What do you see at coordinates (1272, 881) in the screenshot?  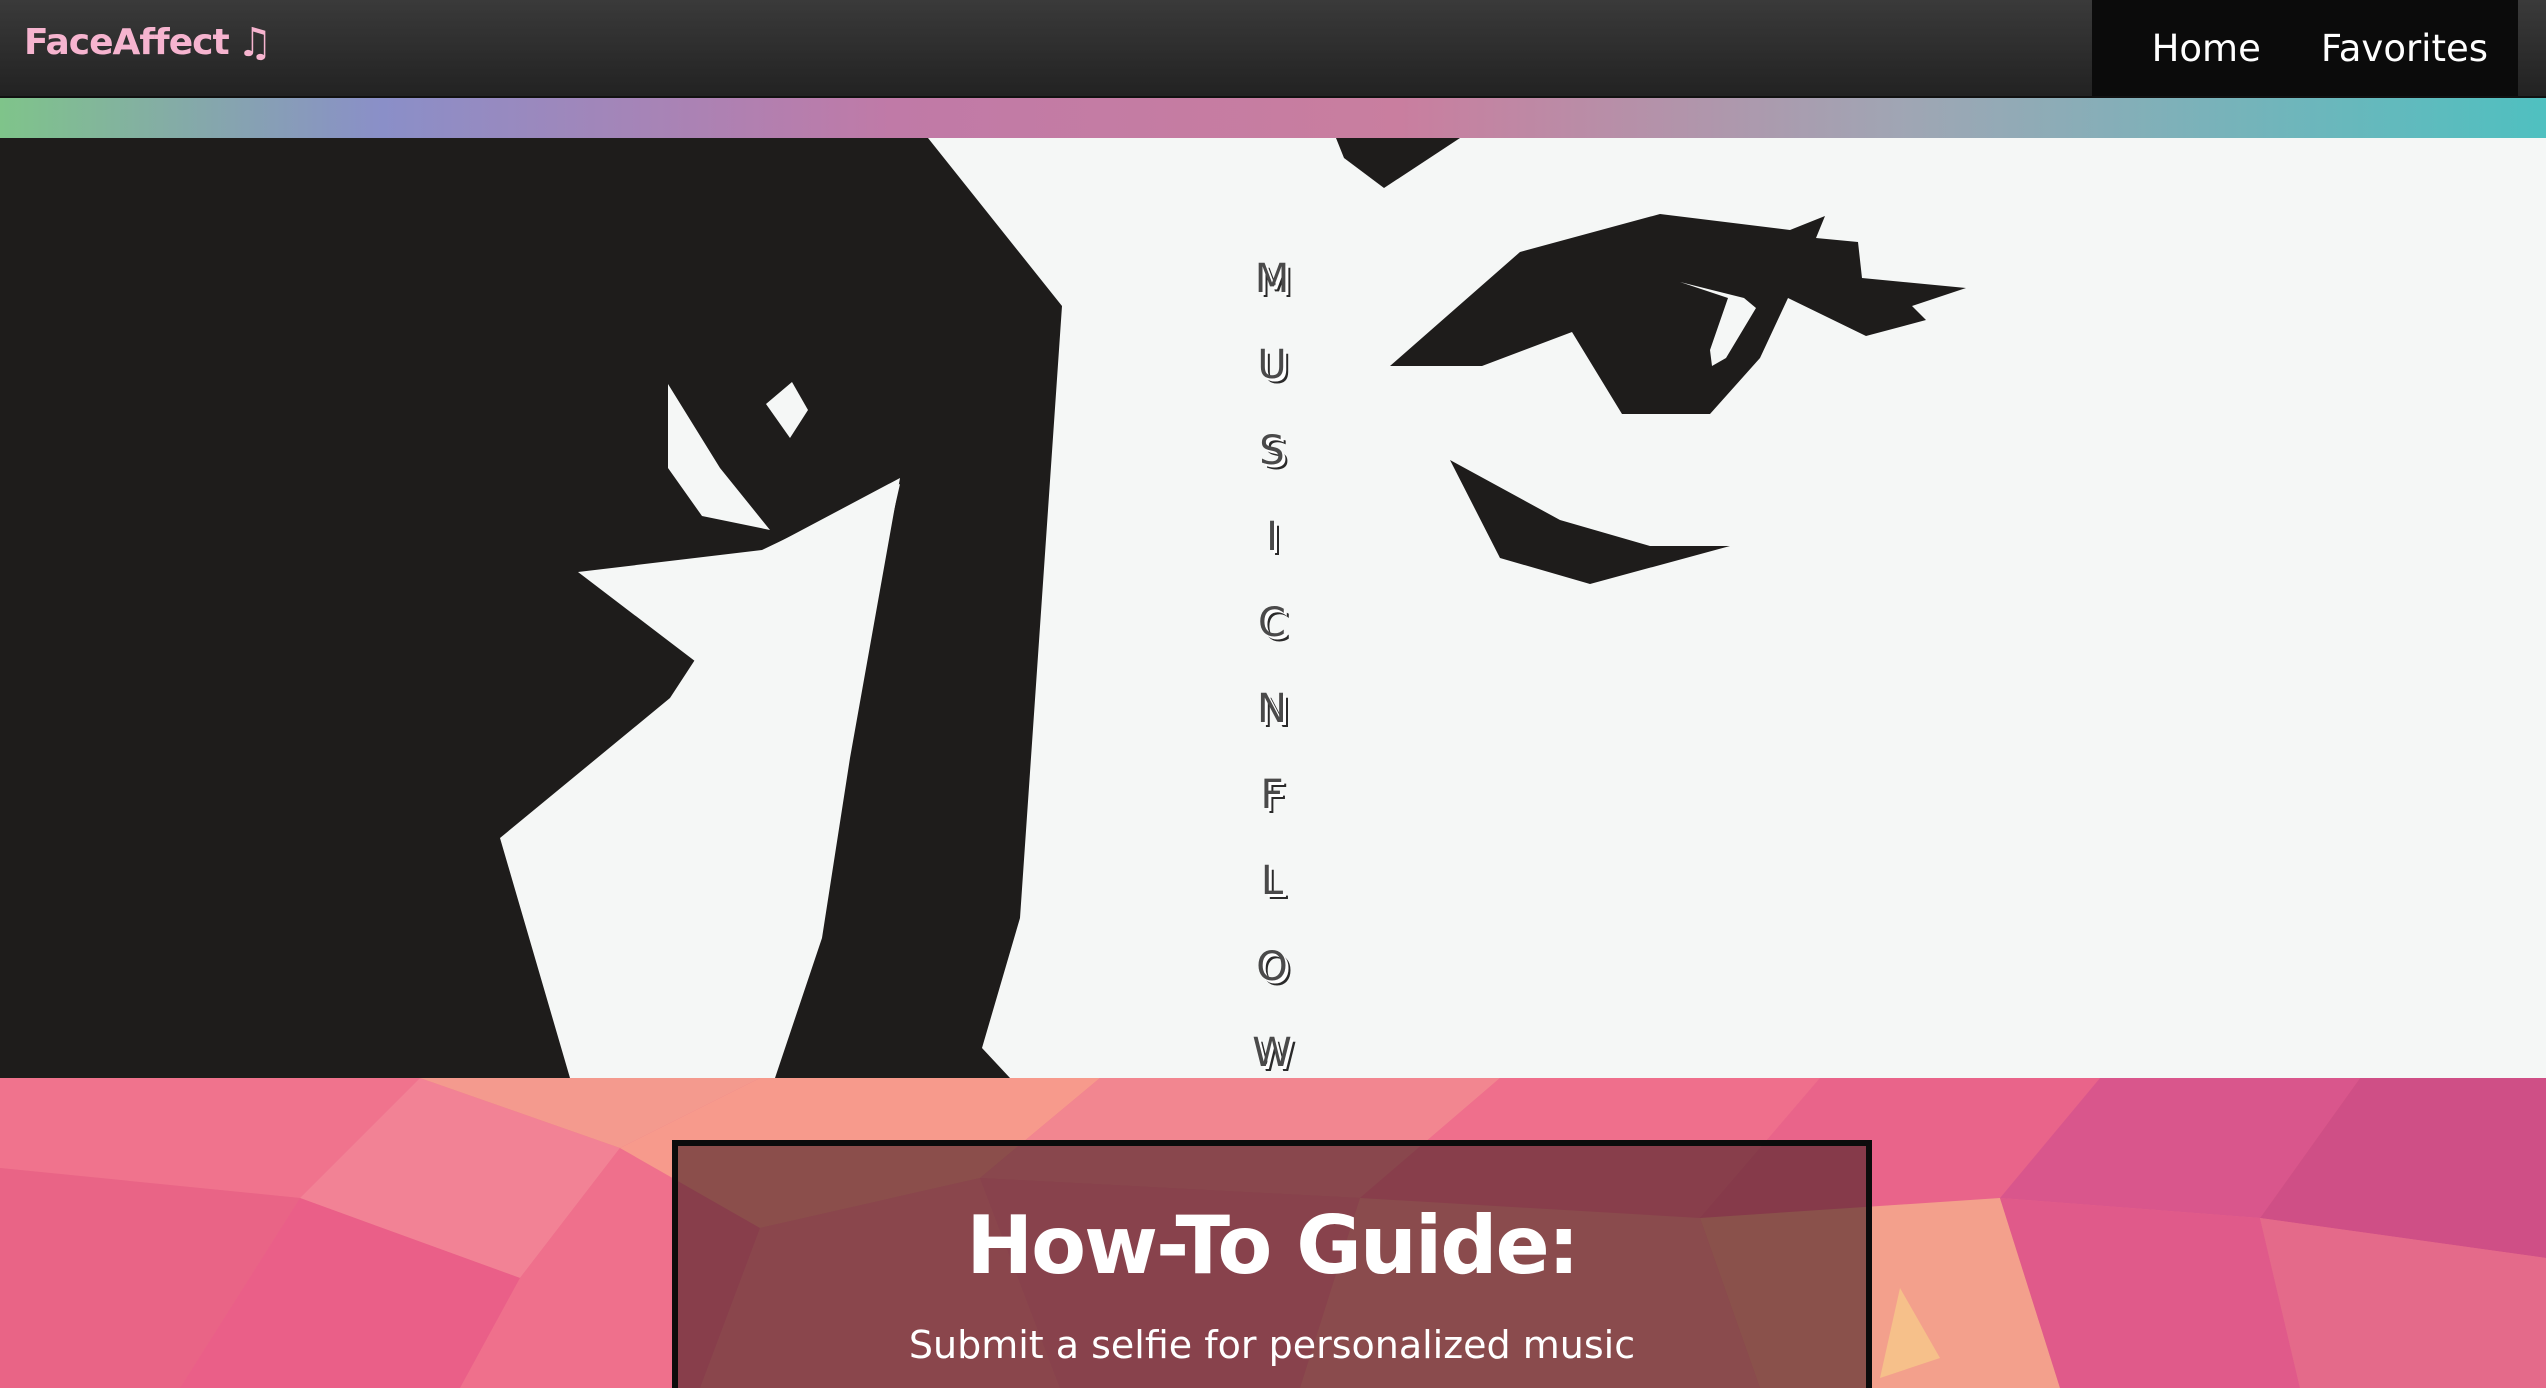 I see `vertical-letter: L` at bounding box center [1272, 881].